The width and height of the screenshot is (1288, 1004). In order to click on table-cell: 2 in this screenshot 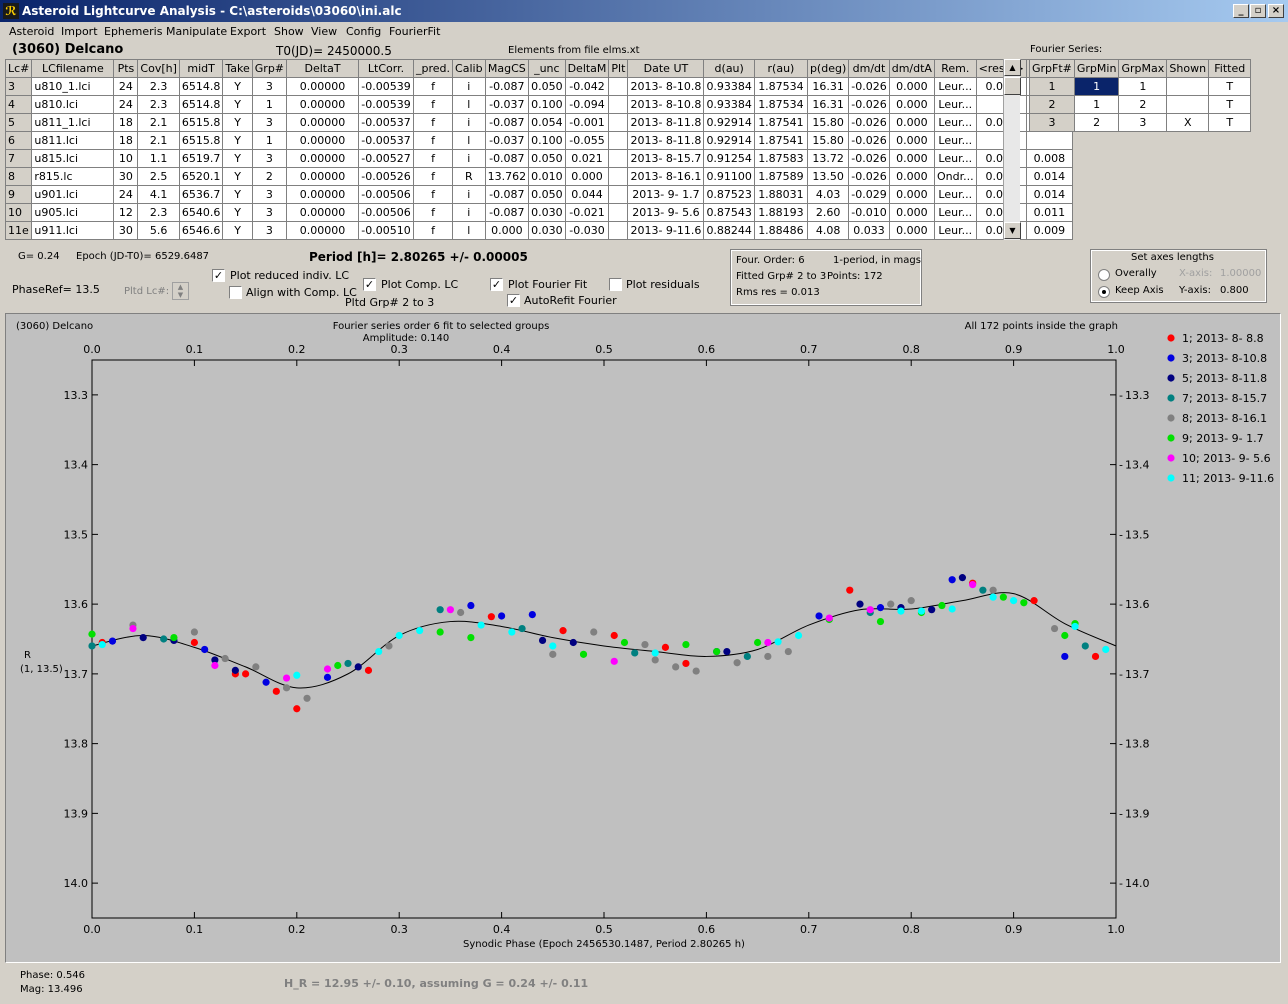, I will do `click(269, 176)`.